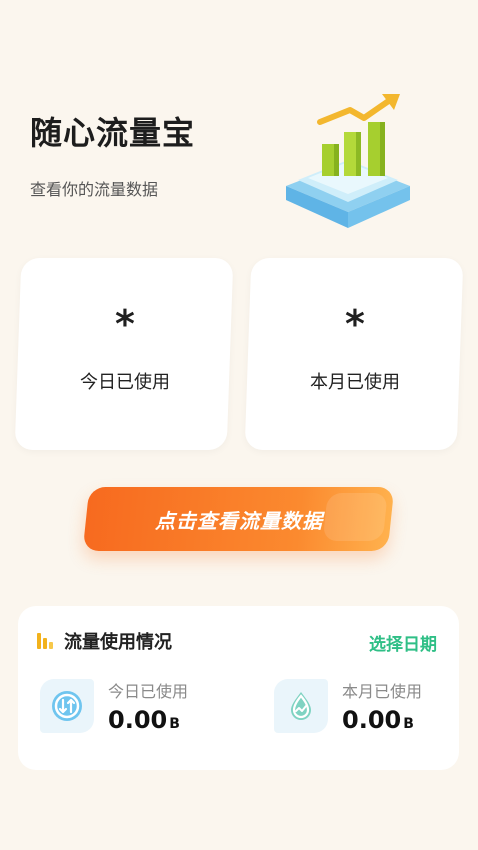 Image resolution: width=478 pixels, height=850 pixels. Describe the element at coordinates (124, 354) in the screenshot. I see `today-usage-card: * 今日已使用` at that location.